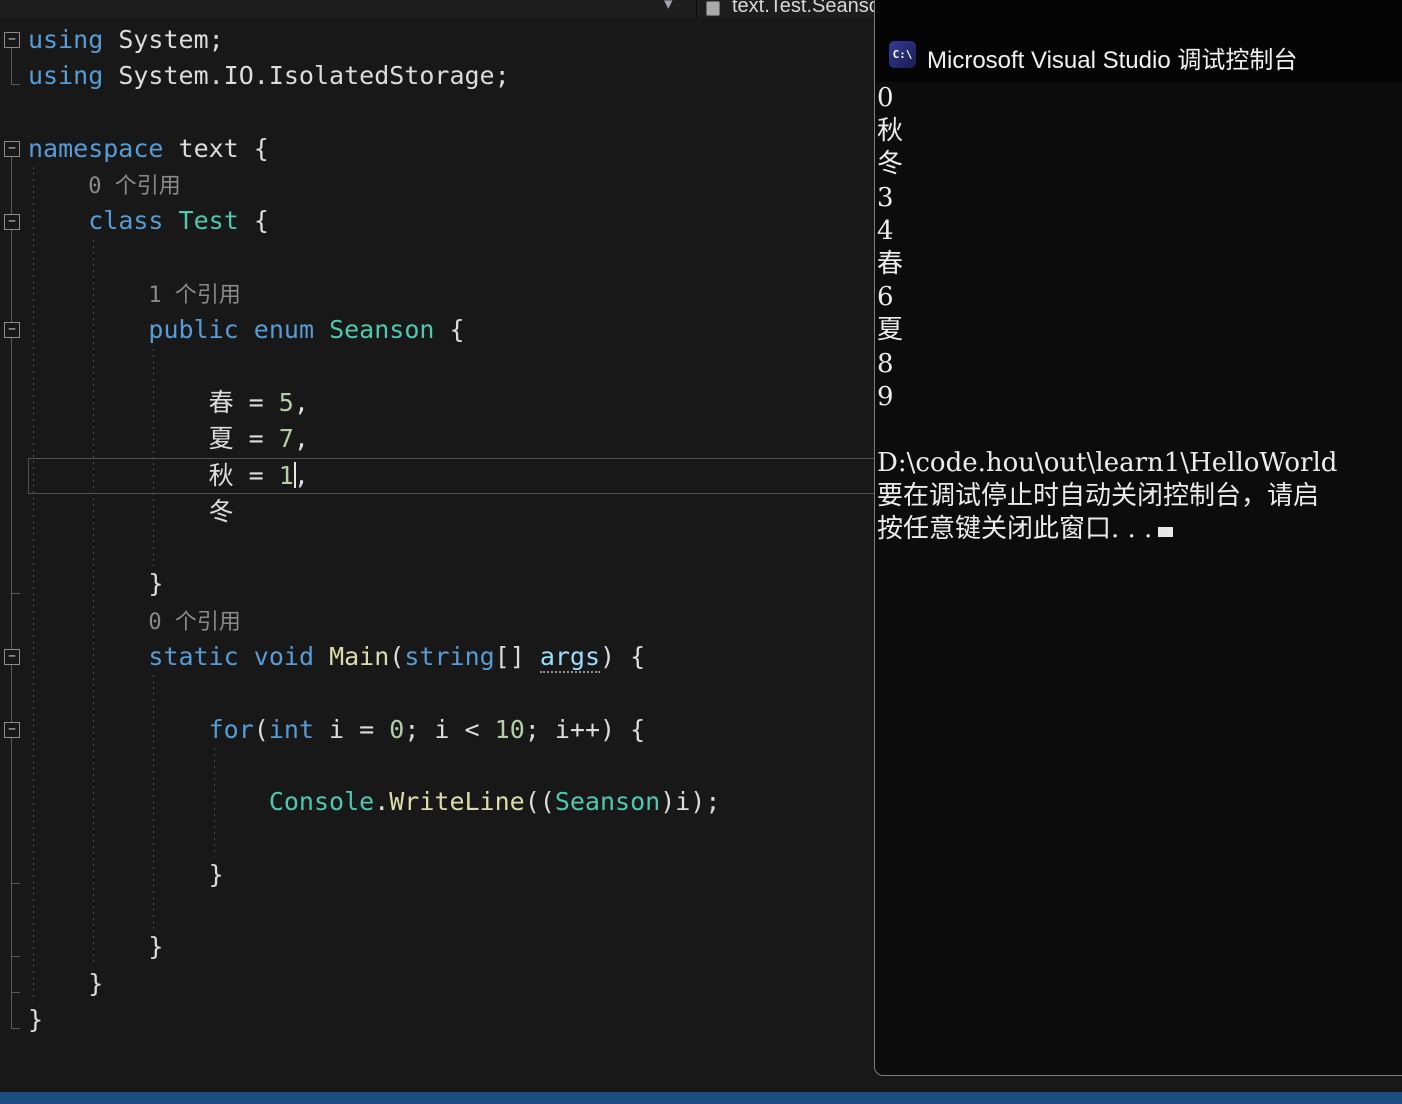  What do you see at coordinates (1138, 41) in the screenshot?
I see `console-titlebar: C:\ Microsoft Visual Studio 调试控制台` at bounding box center [1138, 41].